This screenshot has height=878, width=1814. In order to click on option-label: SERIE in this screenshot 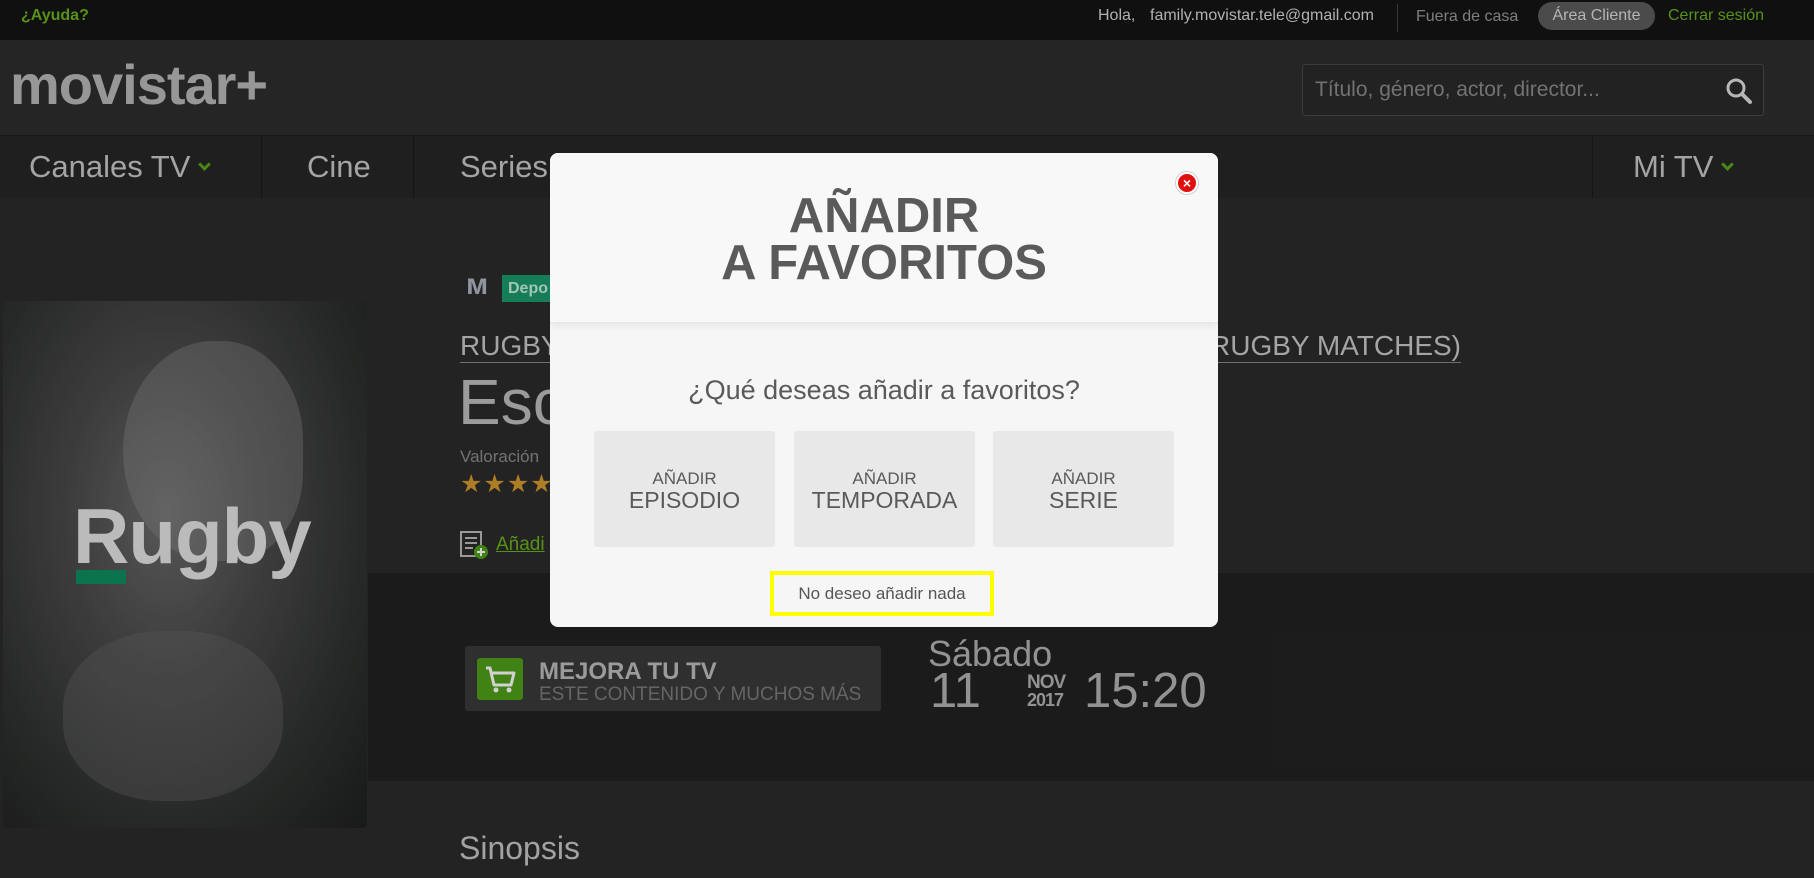, I will do `click(1083, 500)`.